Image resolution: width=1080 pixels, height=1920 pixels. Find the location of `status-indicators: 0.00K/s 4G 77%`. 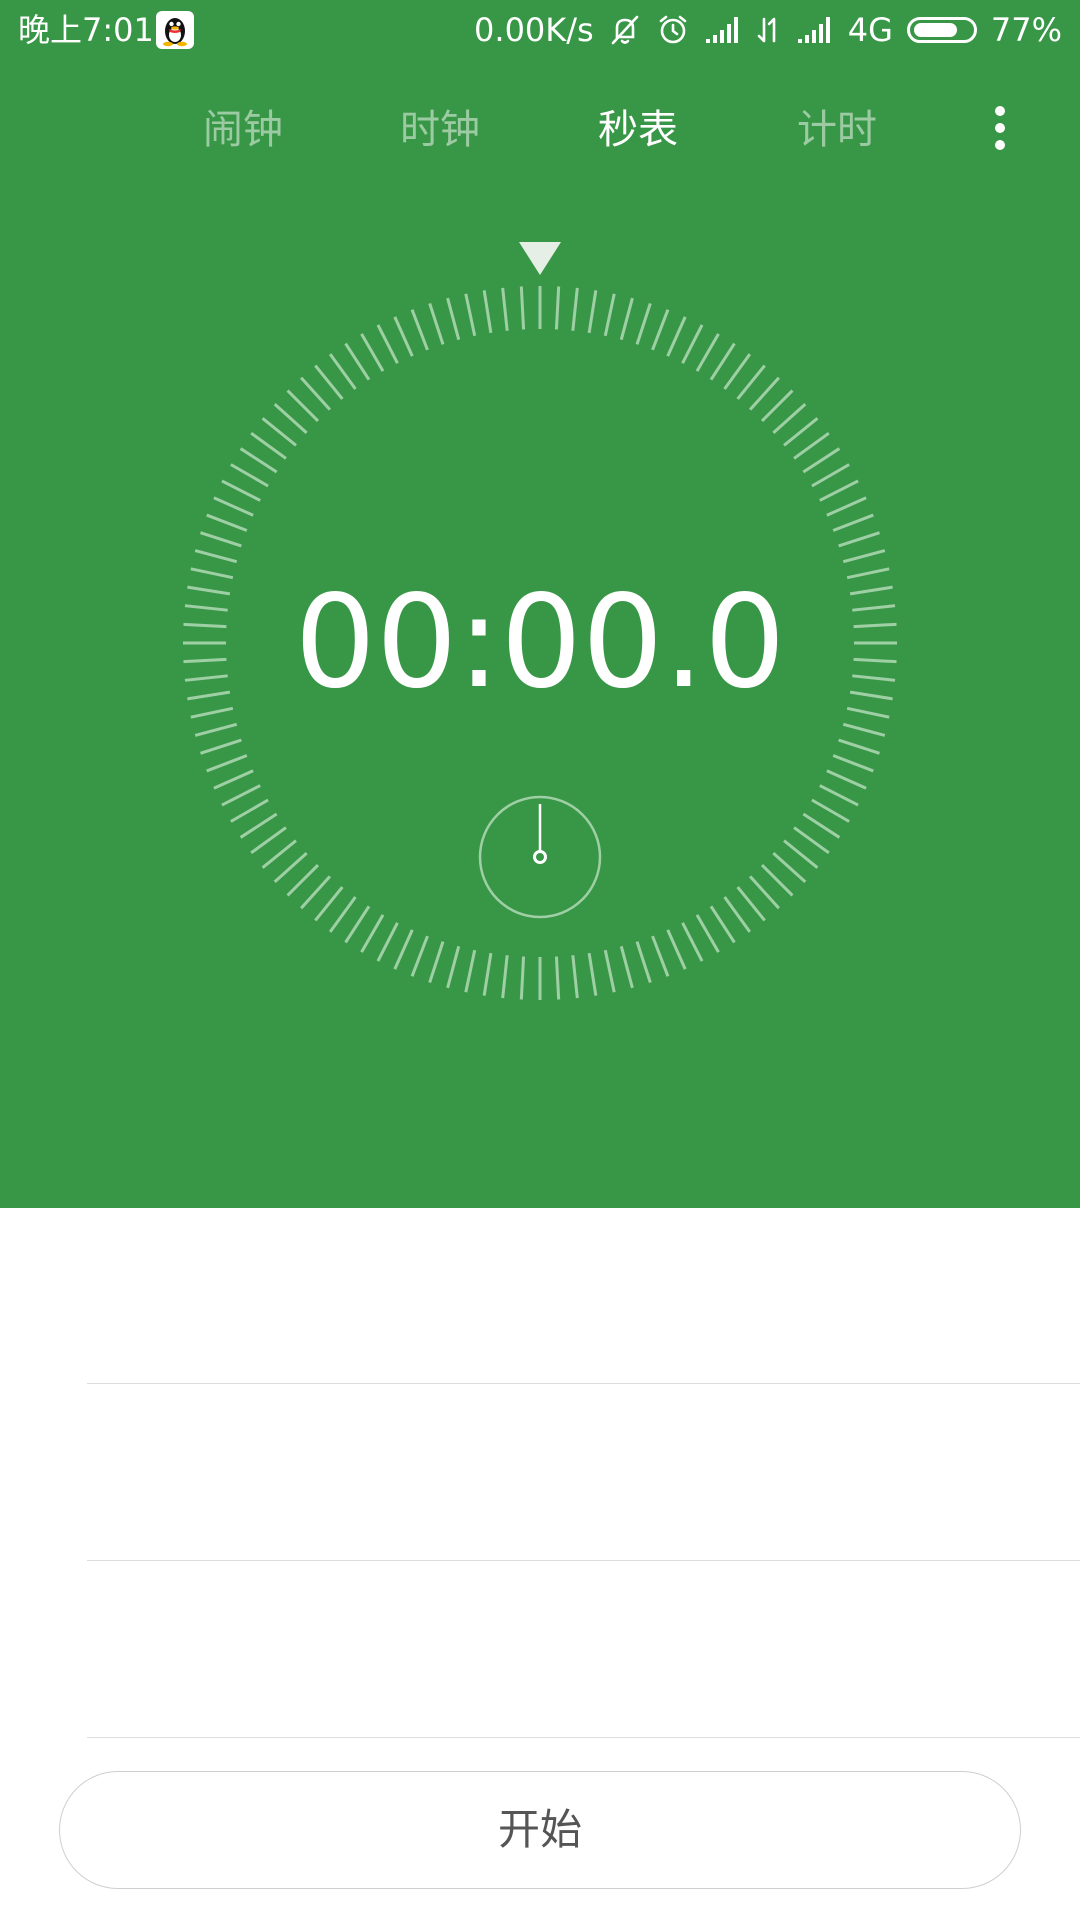

status-indicators: 0.00K/s 4G 77% is located at coordinates (768, 30).